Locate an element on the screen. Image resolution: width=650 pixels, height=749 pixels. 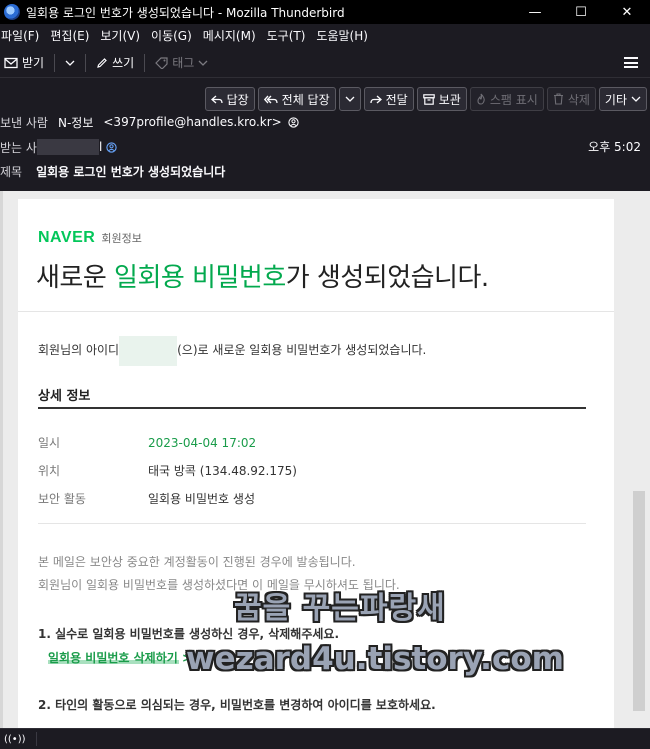
archive-icon is located at coordinates (428, 99).